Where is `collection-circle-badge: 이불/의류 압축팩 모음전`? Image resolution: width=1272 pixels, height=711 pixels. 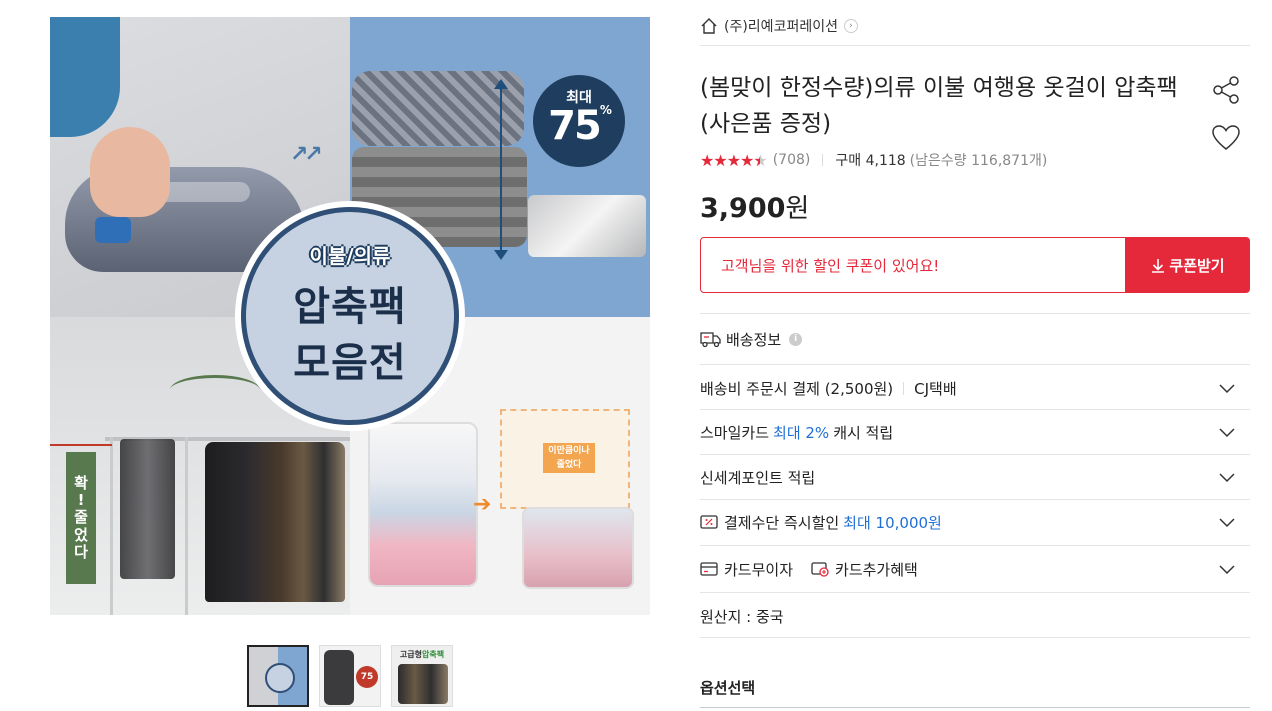 collection-circle-badge: 이불/의류 압축팩 모음전 is located at coordinates (350, 316).